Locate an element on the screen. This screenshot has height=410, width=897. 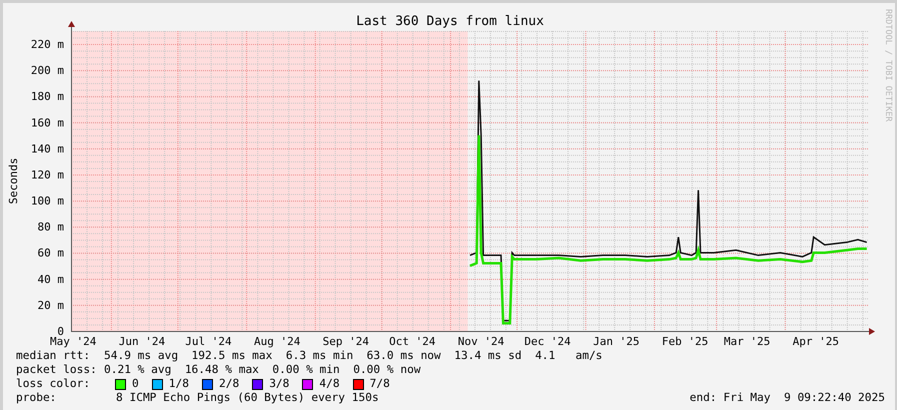
legend-label: median rtt: is located at coordinates (54, 356).